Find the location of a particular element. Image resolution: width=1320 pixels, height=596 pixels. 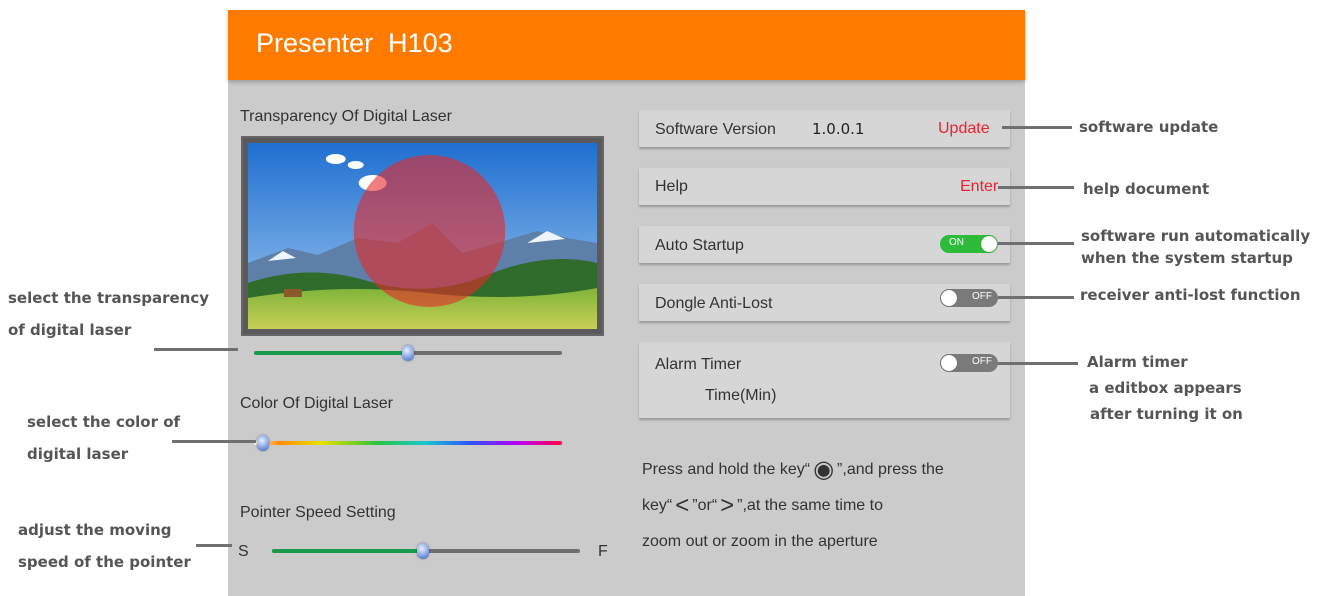

dongle-anti-lost-label: Dongle Anti-Lost is located at coordinates (714, 303).